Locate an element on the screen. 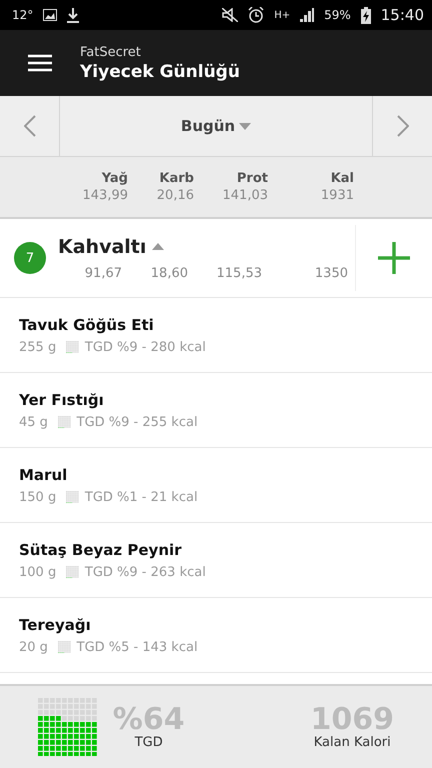 This screenshot has height=768, width=432. nutrient-total: 143,99 is located at coordinates (105, 195).